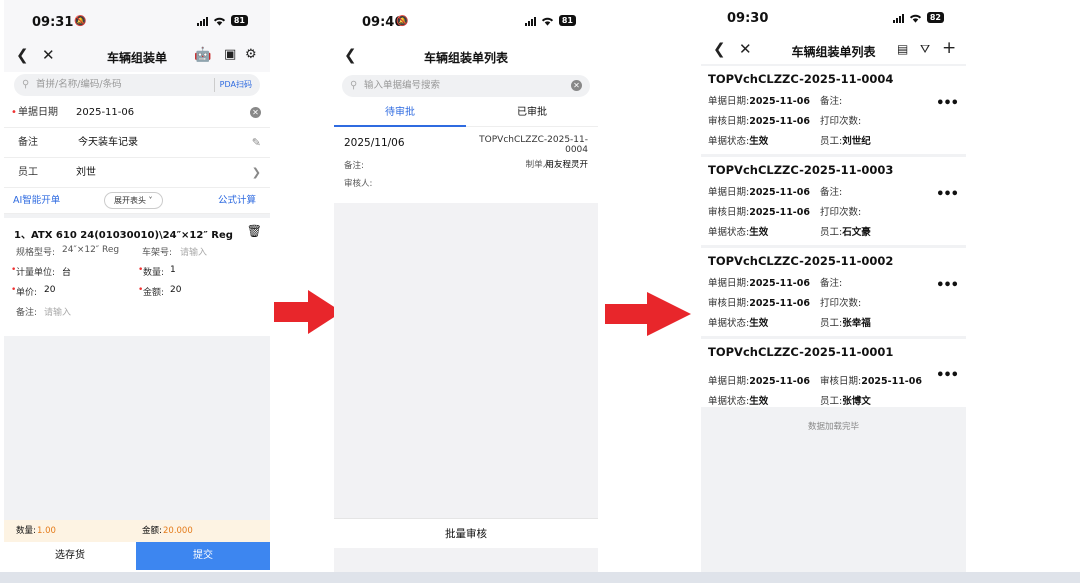 The height and width of the screenshot is (583, 1080). Describe the element at coordinates (801, 352) in the screenshot. I see `doc-code: TOPVchCLZZC-2025-11-0001` at that location.